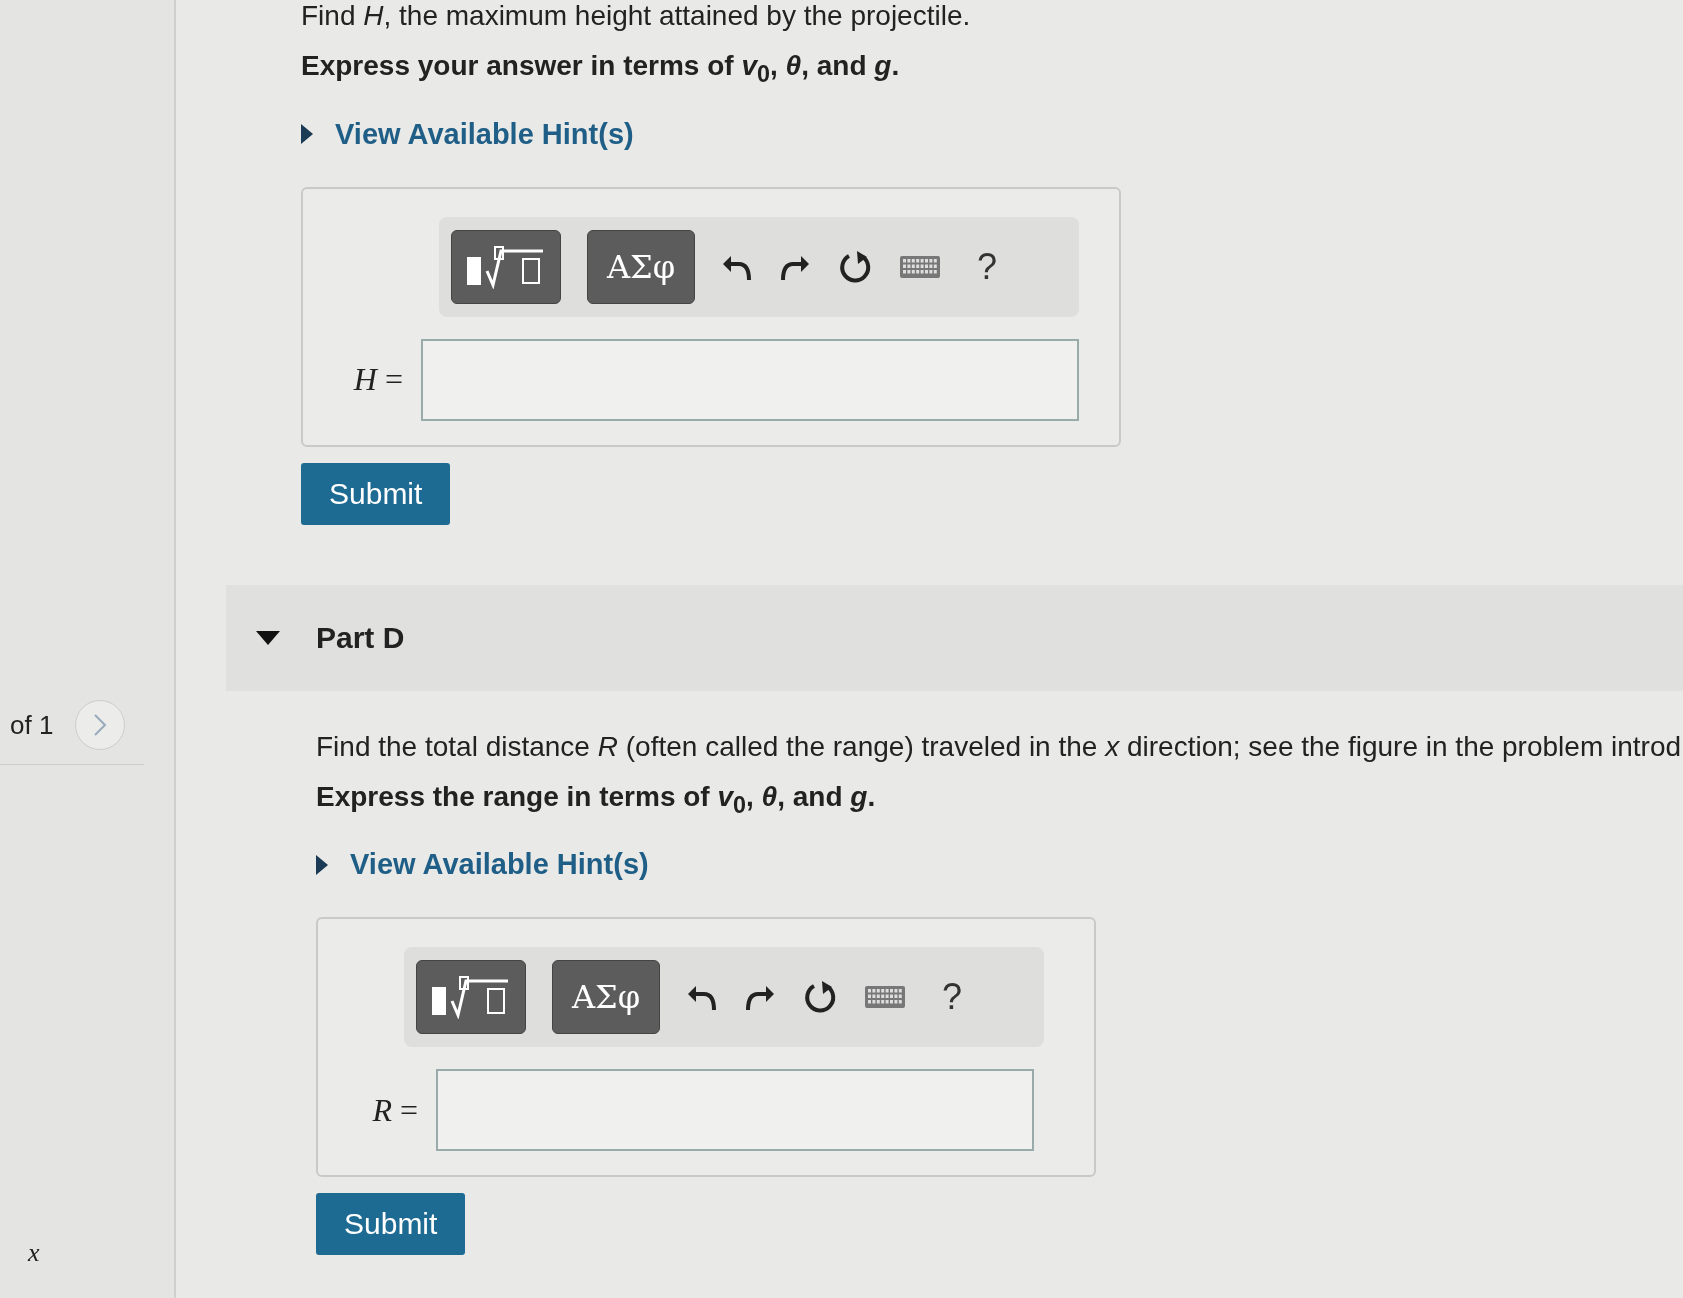  I want to click on answer-label: R =, so click(395, 1109).